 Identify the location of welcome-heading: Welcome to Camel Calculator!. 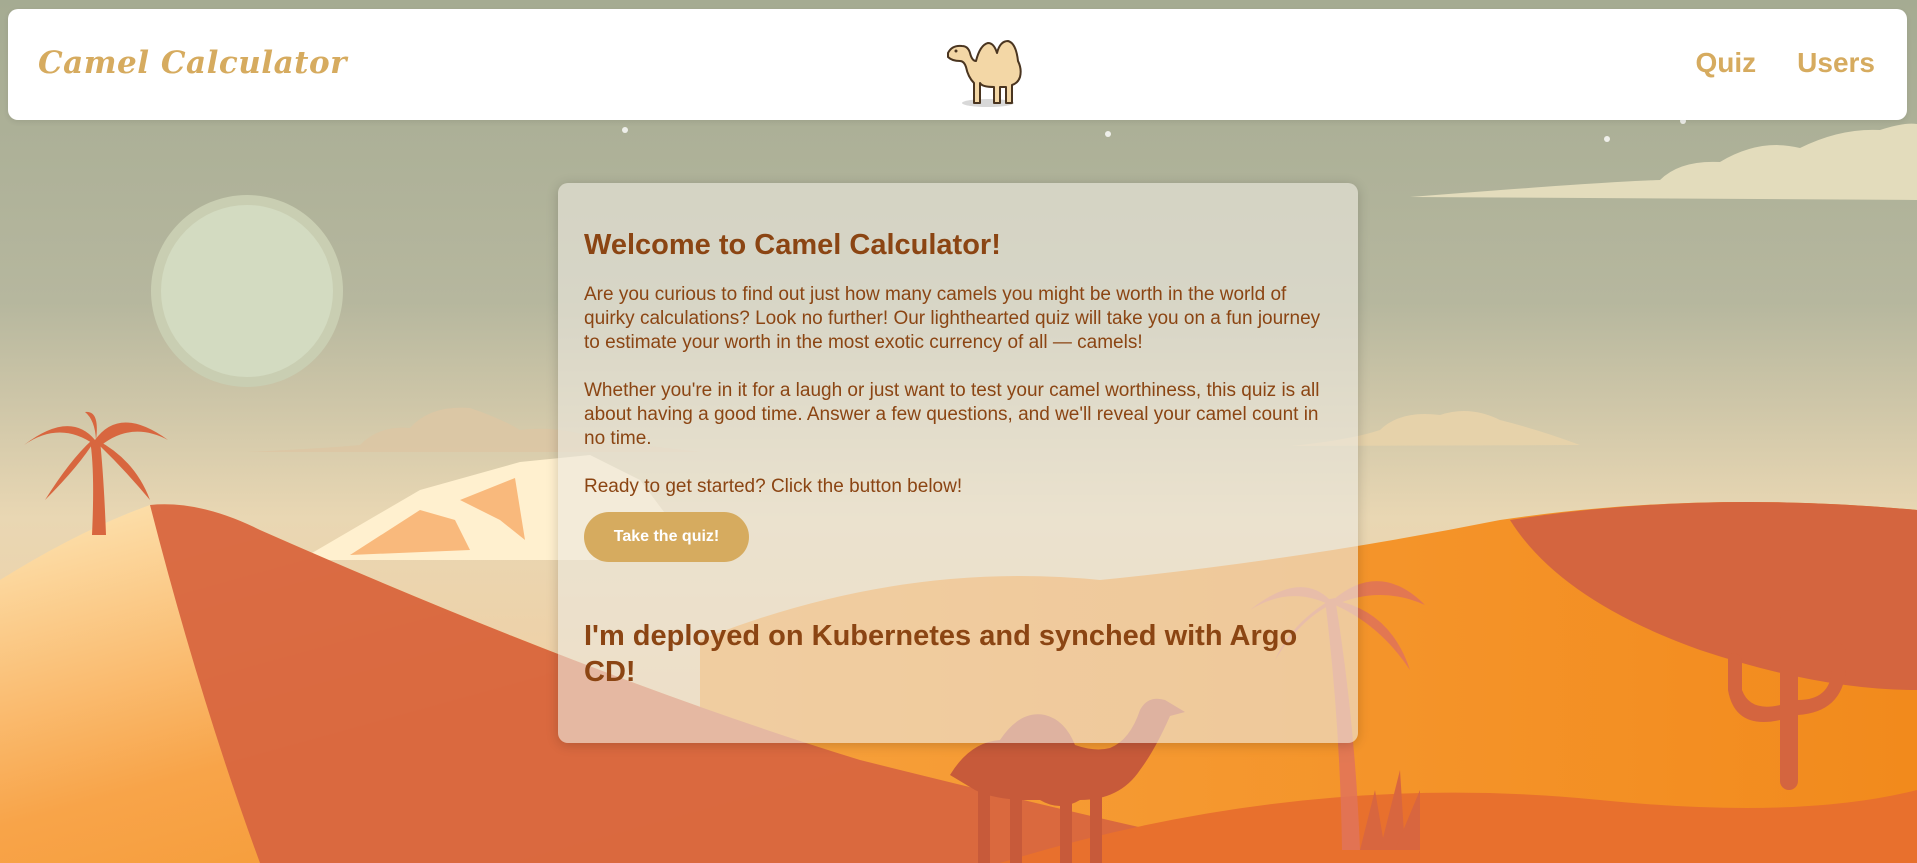
(792, 245).